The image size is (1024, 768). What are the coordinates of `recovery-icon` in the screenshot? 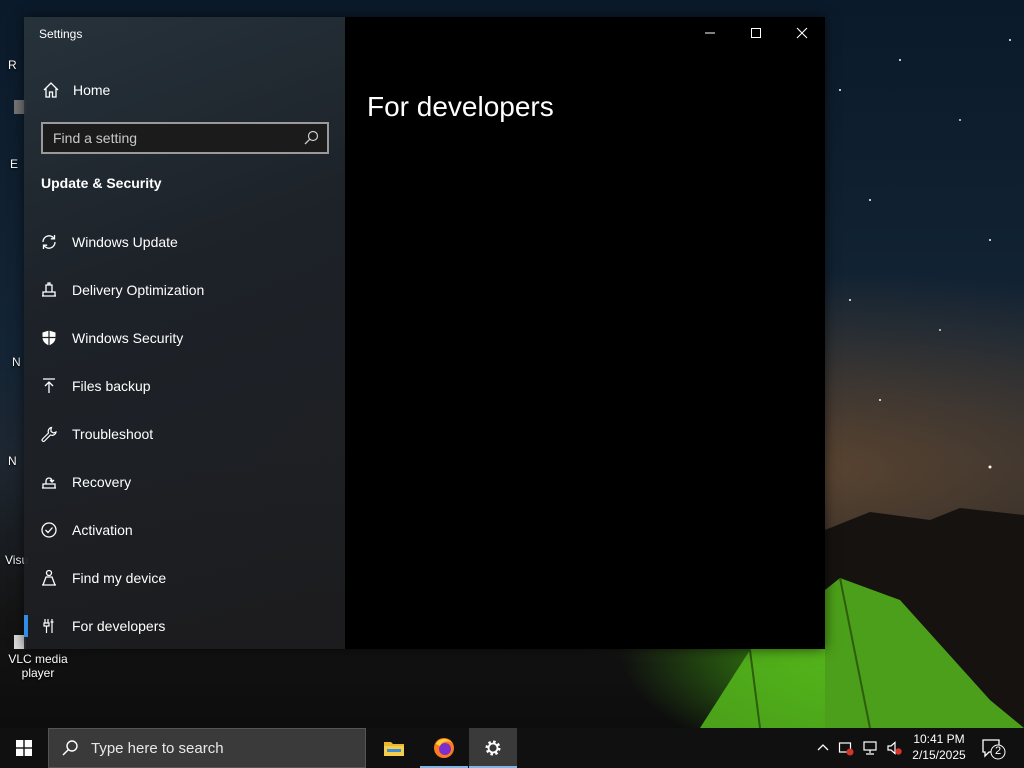 It's located at (49, 483).